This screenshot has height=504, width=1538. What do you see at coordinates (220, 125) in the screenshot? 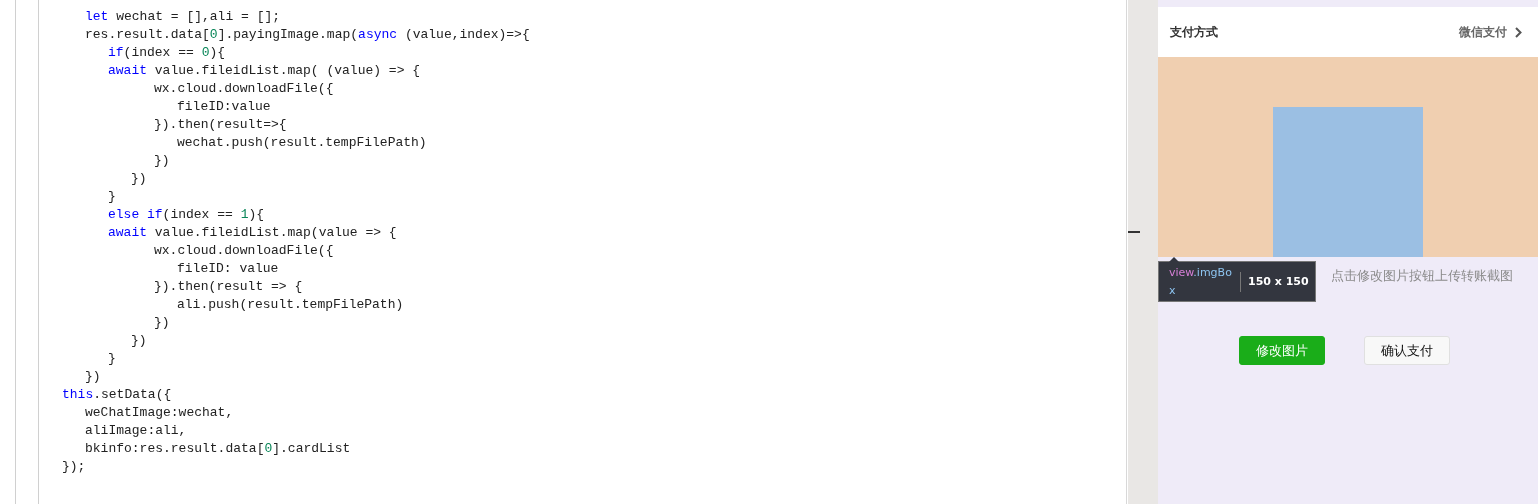
I see `code-line: }).then(result=>{` at bounding box center [220, 125].